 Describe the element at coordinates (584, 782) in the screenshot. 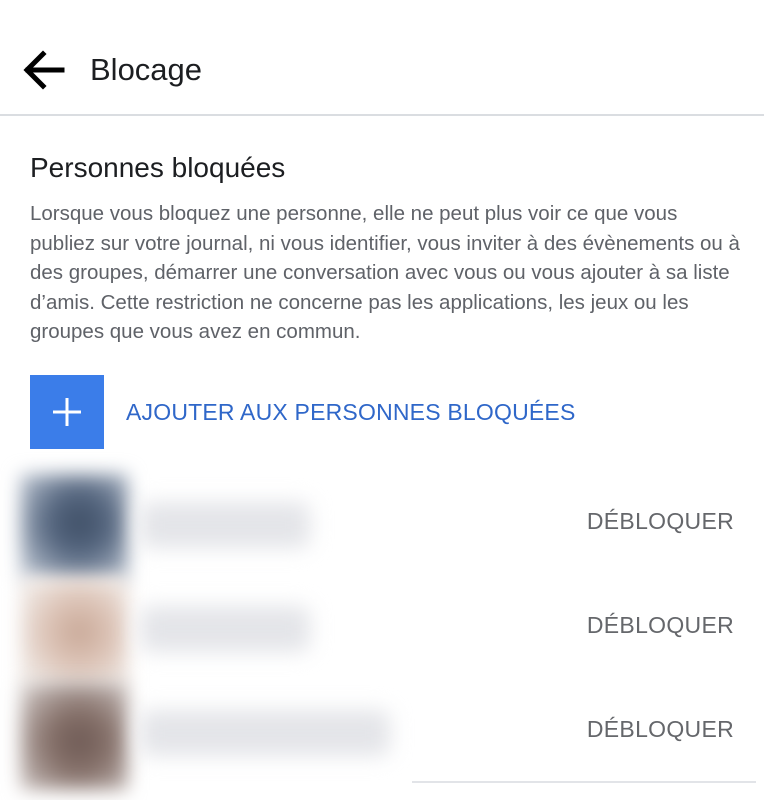

I see `list-divider` at that location.